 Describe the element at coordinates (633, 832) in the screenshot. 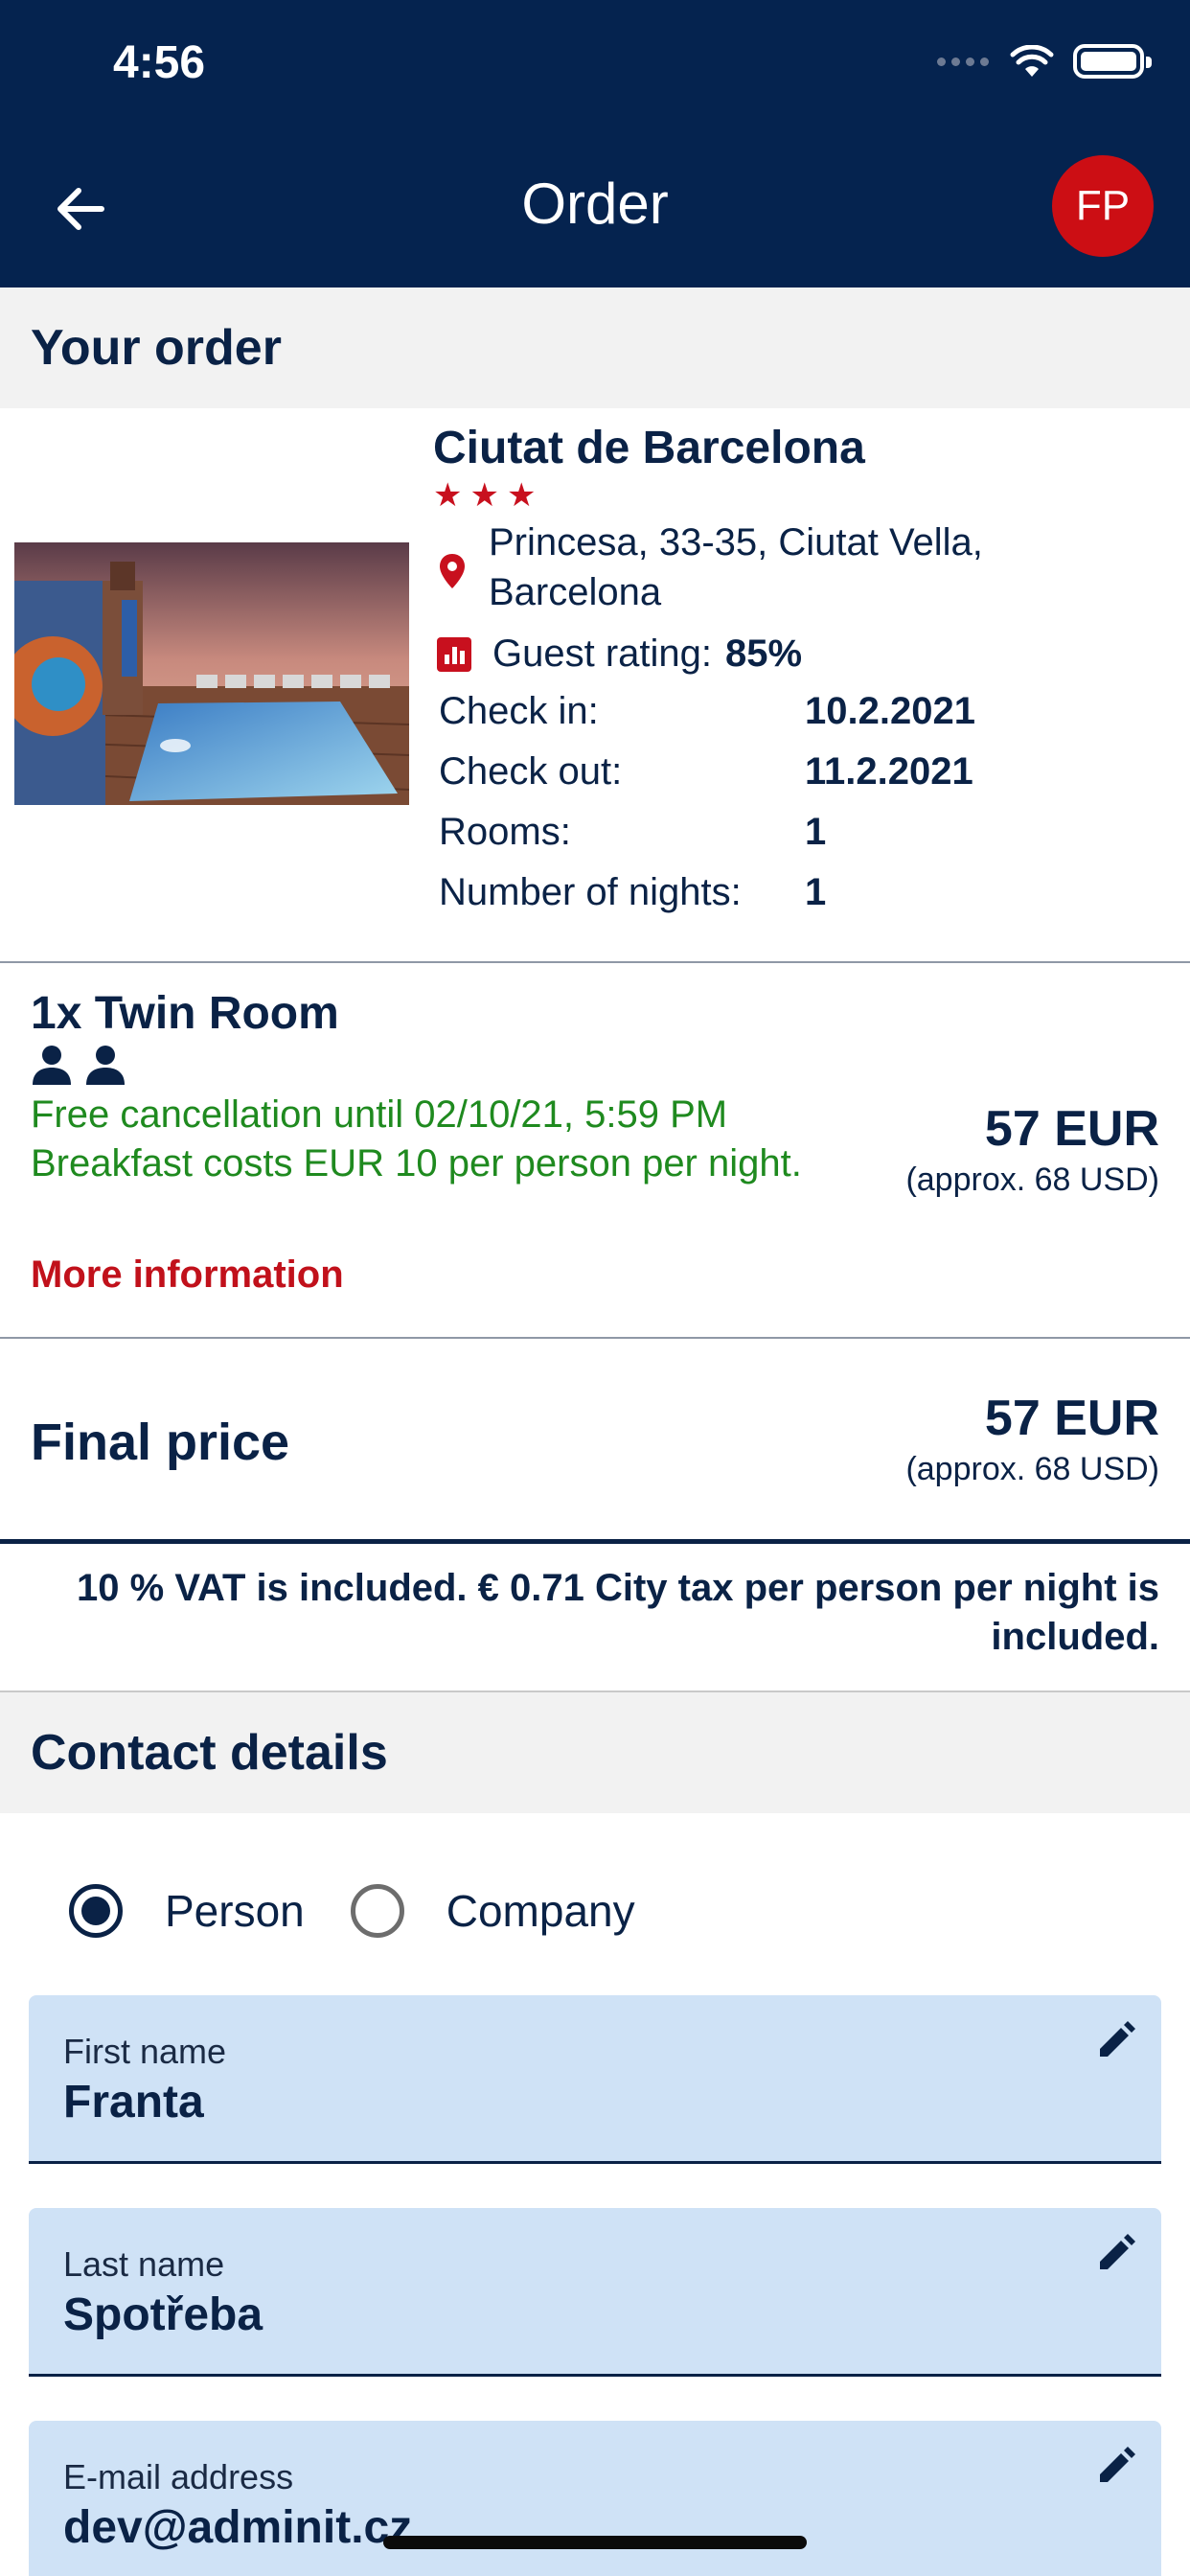

I see `detail-row-rooms: Rooms: 1` at that location.